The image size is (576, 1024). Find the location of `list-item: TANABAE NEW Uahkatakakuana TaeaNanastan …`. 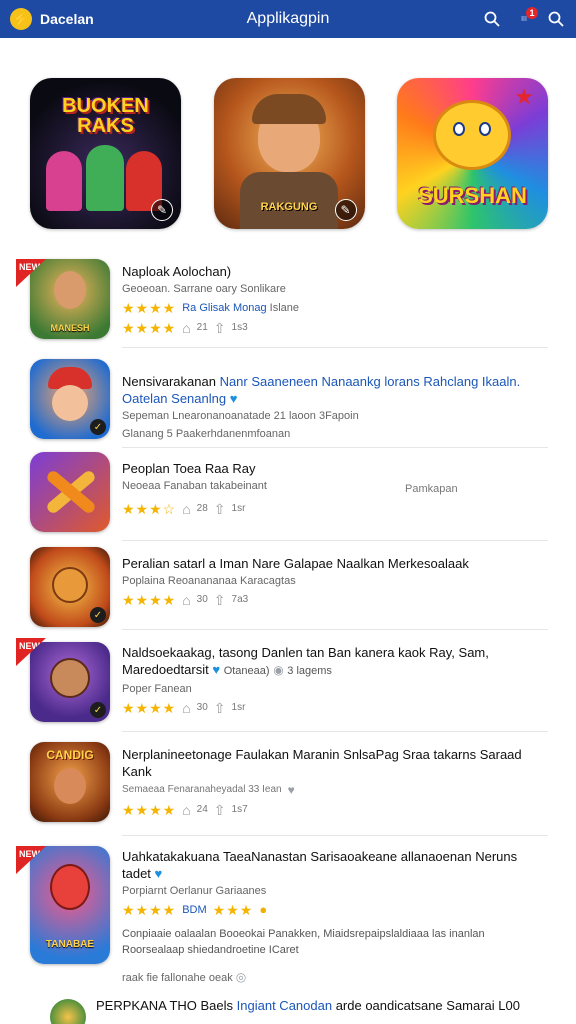

list-item: TANABAE NEW Uahkatakakuana TaeaNanastan … is located at coordinates (288, 917).